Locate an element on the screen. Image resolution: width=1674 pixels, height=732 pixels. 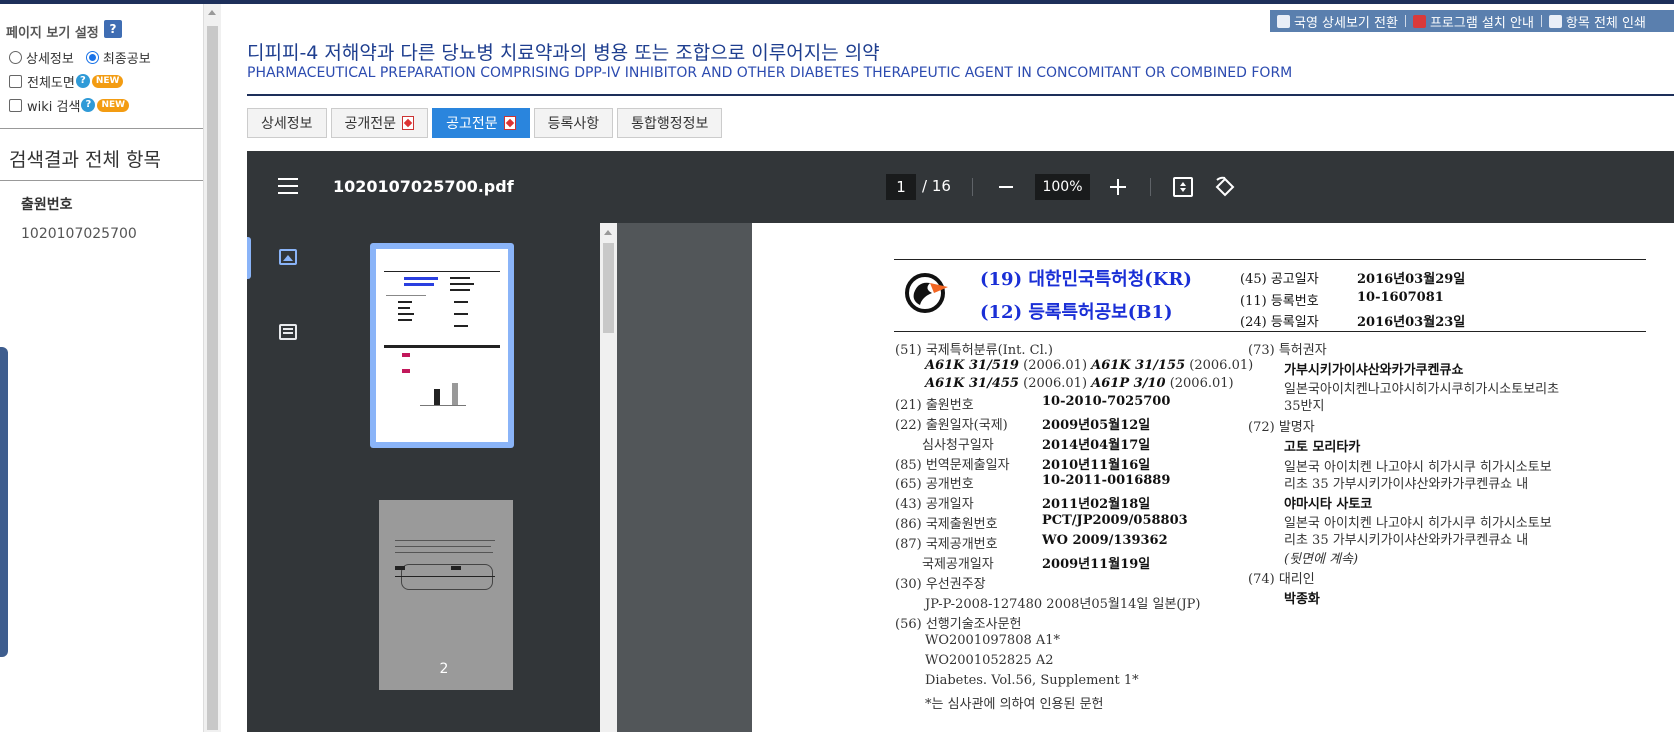
print-all-button: 항목 전체 인쇄 is located at coordinates (1597, 21).